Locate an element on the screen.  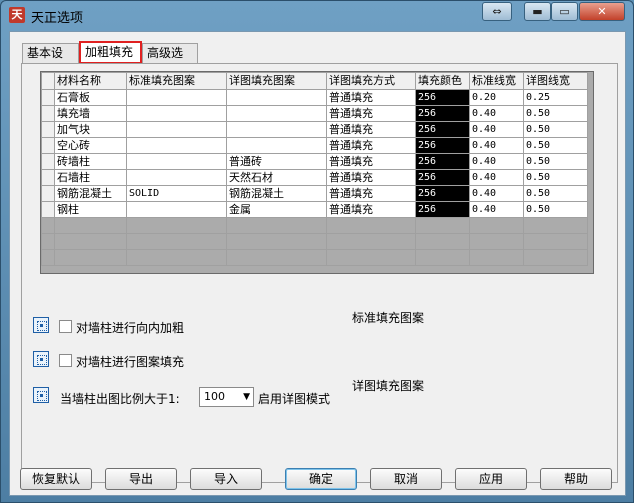
chevron-down-icon: ▼ is located at coordinates (246, 397).